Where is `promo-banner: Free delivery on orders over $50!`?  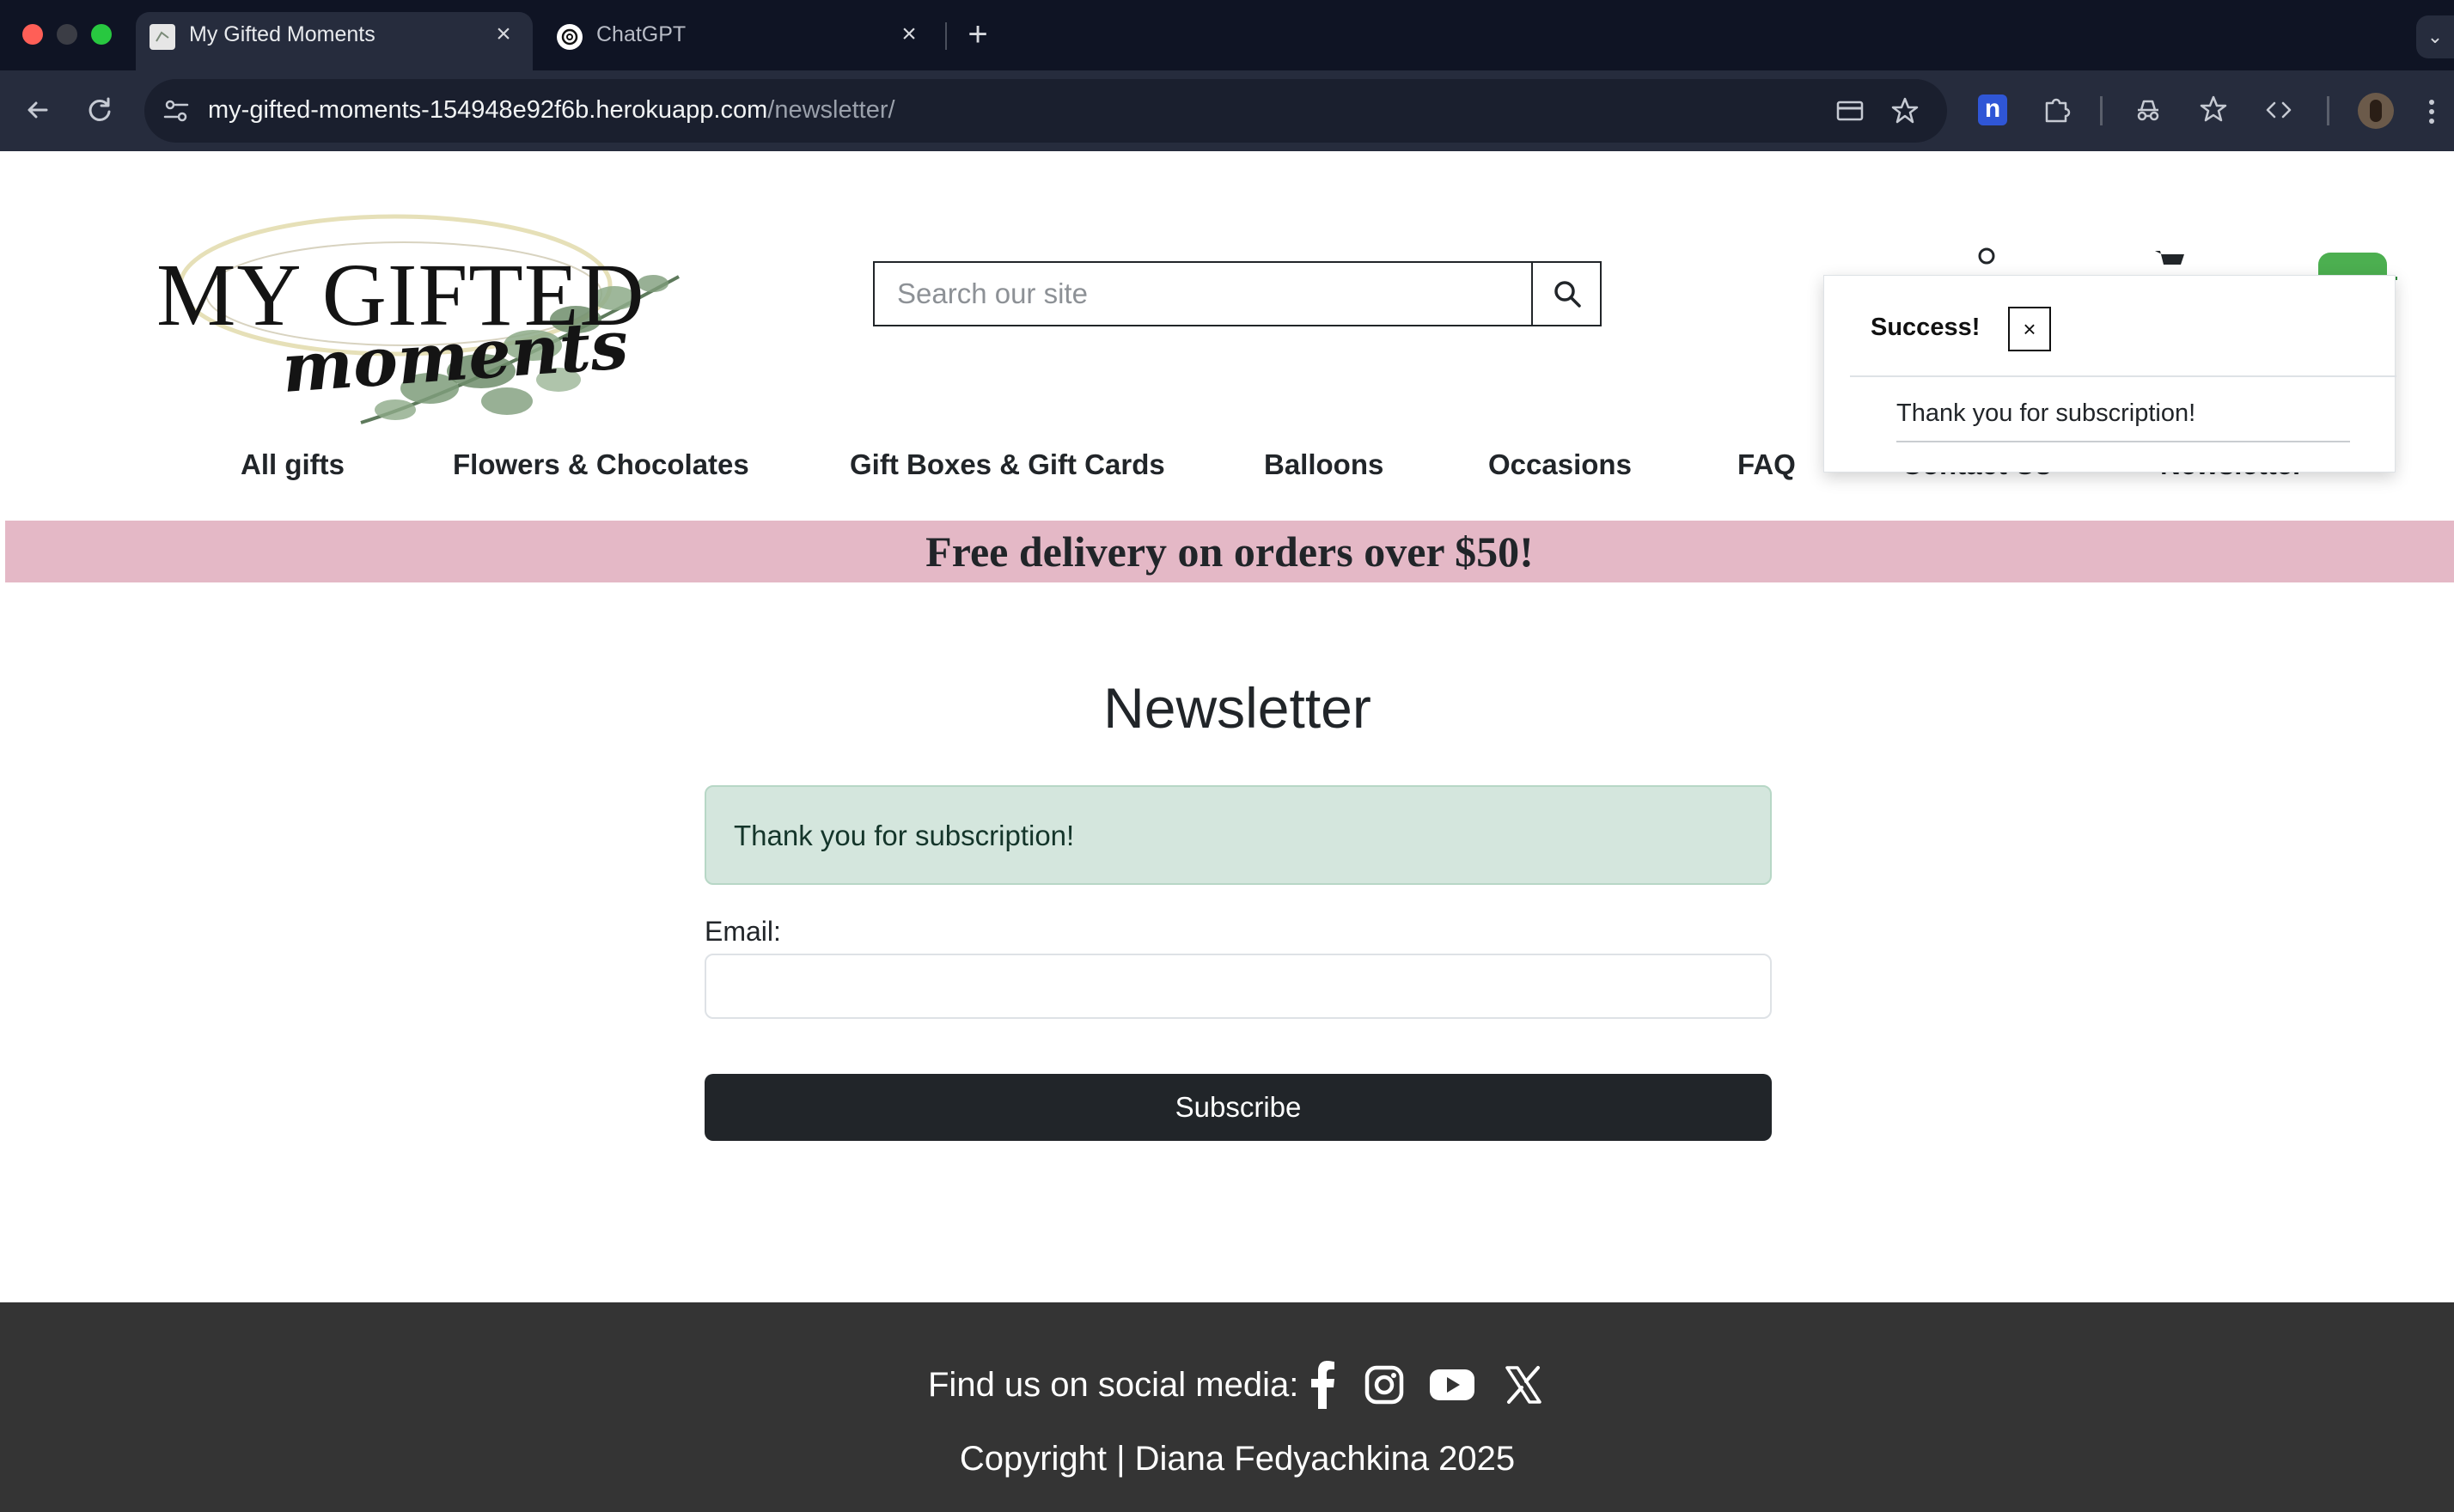
promo-banner: Free delivery on orders over $50! is located at coordinates (1229, 551).